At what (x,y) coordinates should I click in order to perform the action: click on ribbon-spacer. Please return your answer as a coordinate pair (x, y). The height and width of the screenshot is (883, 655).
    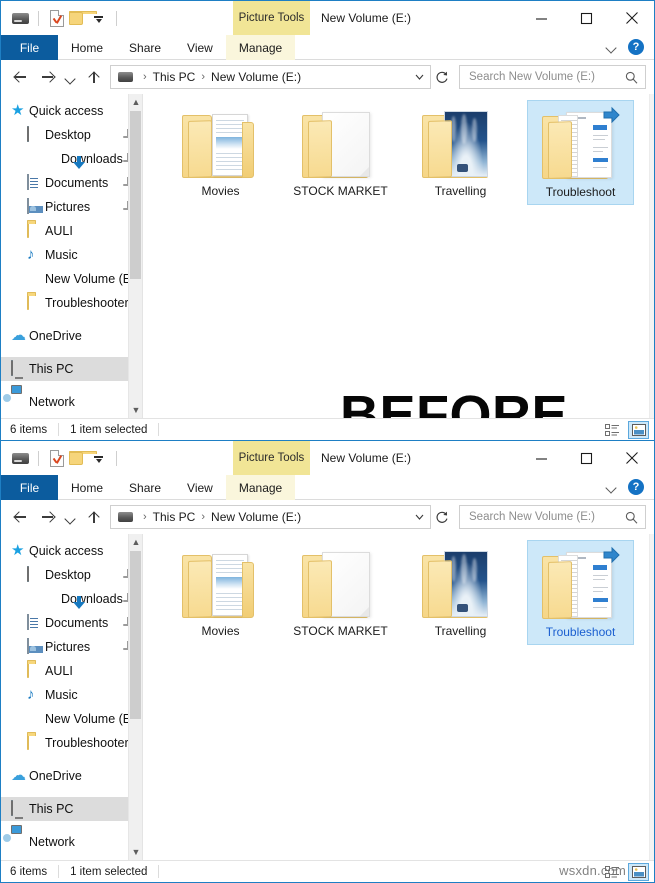
    Looking at the image, I should click on (451, 47).